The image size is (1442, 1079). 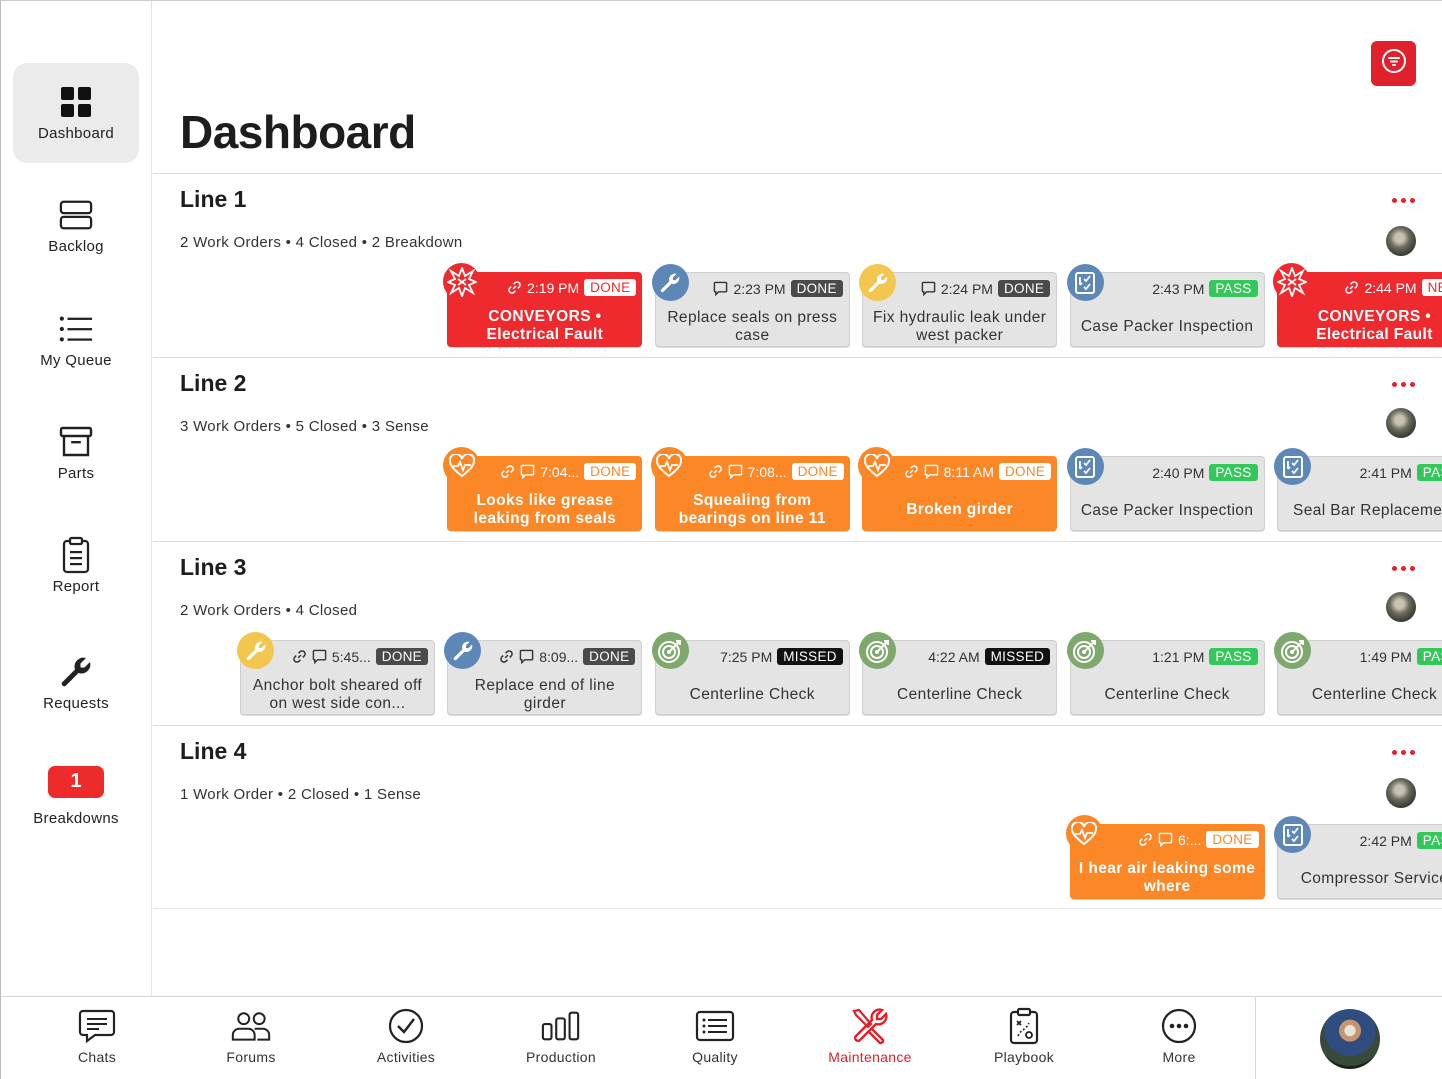 What do you see at coordinates (1431, 287) in the screenshot?
I see `status-badge: NEW` at bounding box center [1431, 287].